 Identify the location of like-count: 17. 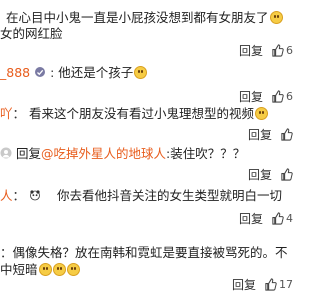
(286, 284).